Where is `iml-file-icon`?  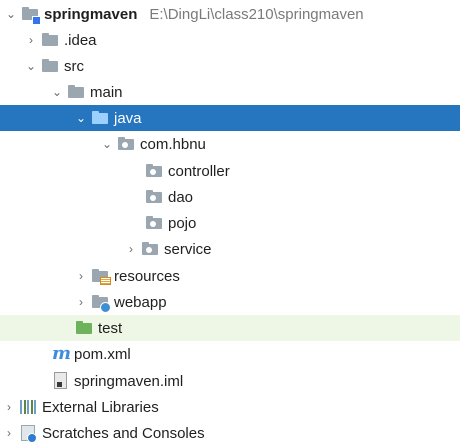
iml-file-icon is located at coordinates (60, 381).